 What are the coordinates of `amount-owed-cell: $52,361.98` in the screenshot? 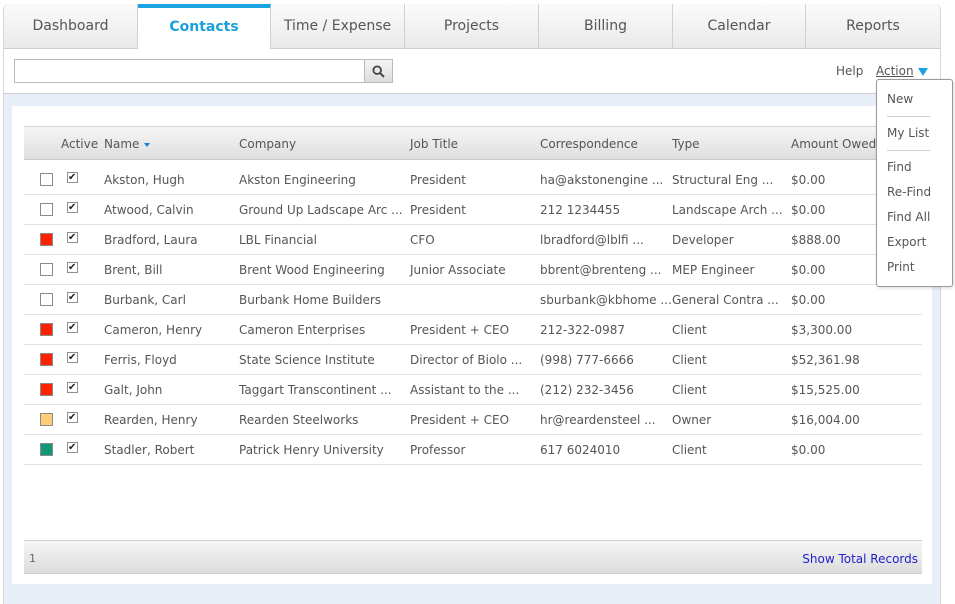 It's located at (825, 360).